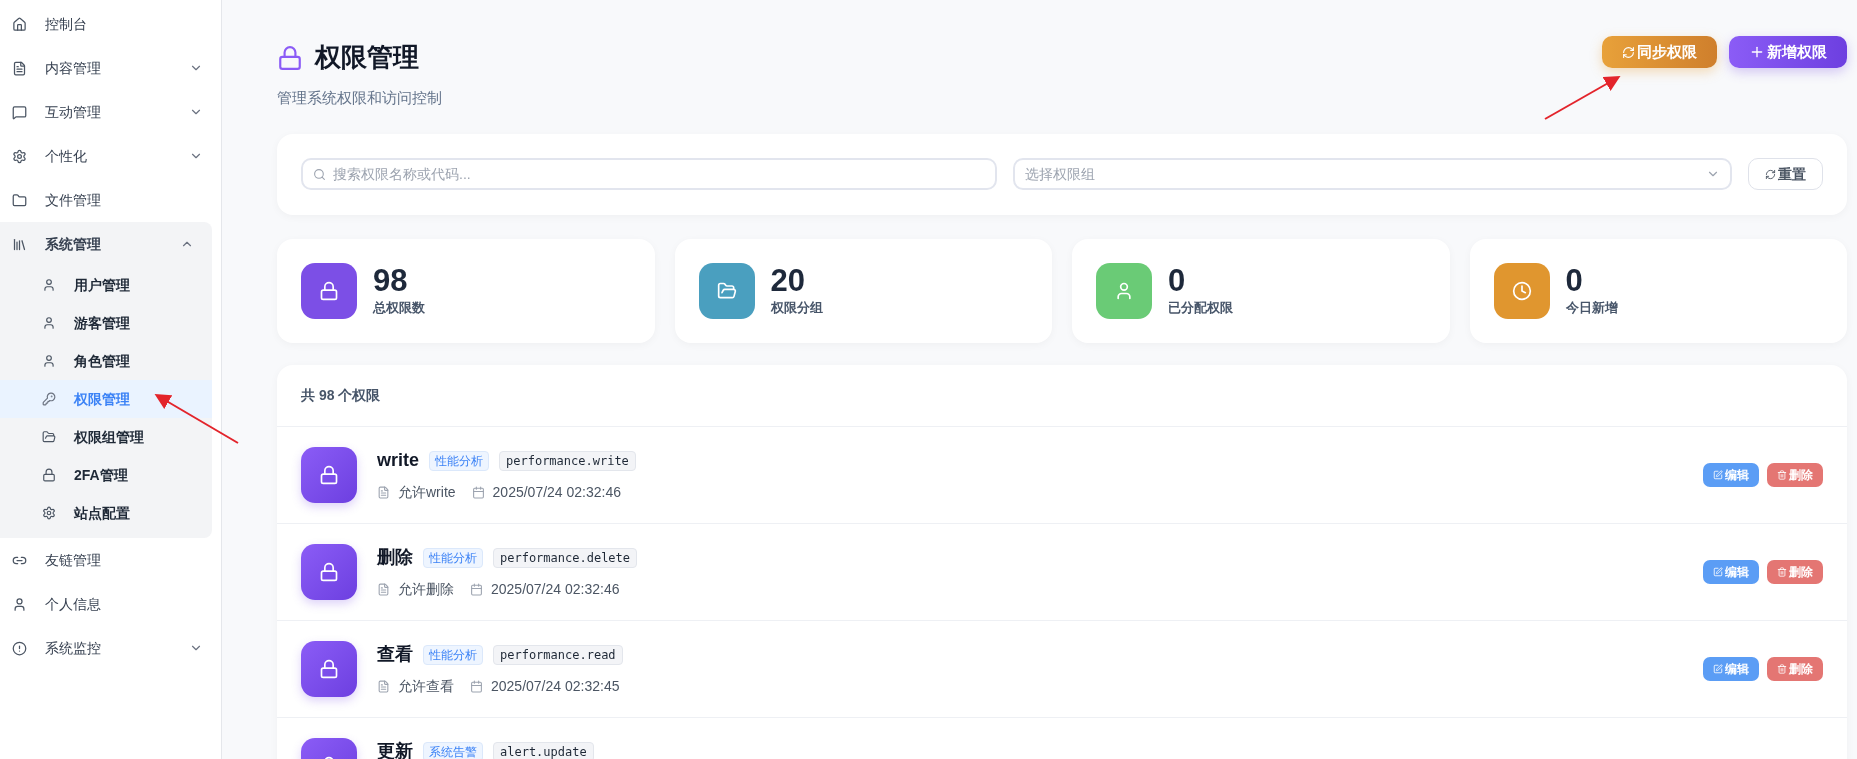 Image resolution: width=1857 pixels, height=759 pixels. Describe the element at coordinates (110, 200) in the screenshot. I see `sidebar-item: 文件管理` at that location.